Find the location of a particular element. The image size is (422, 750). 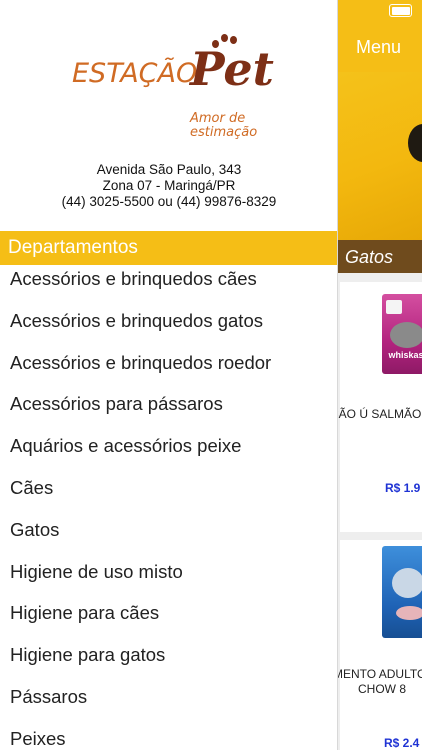

battery-icon is located at coordinates (400, 10).